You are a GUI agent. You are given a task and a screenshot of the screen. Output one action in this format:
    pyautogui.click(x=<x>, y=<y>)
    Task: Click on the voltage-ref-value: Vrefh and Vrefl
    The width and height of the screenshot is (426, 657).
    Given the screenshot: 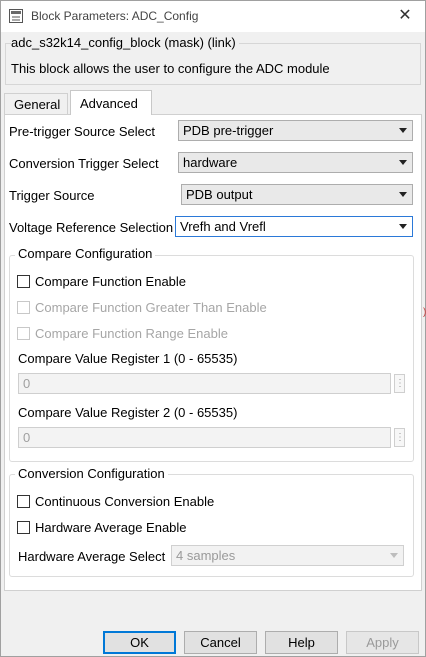 What is the action you would take?
    pyautogui.click(x=223, y=226)
    